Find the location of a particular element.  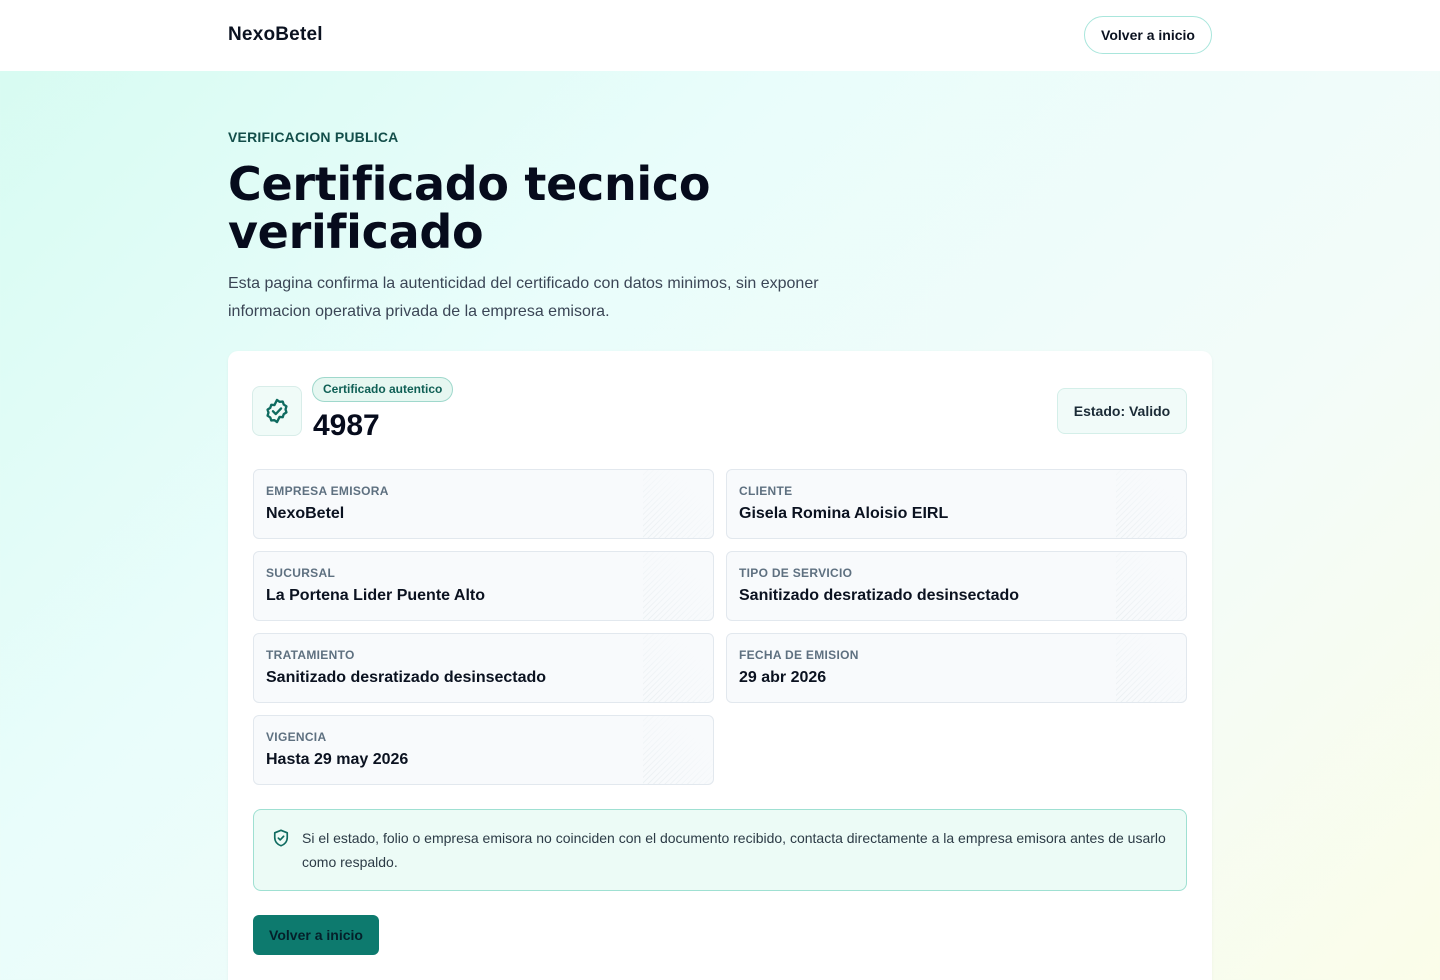

top-bar: NexoBetel Volver a inicio is located at coordinates (720, 35).